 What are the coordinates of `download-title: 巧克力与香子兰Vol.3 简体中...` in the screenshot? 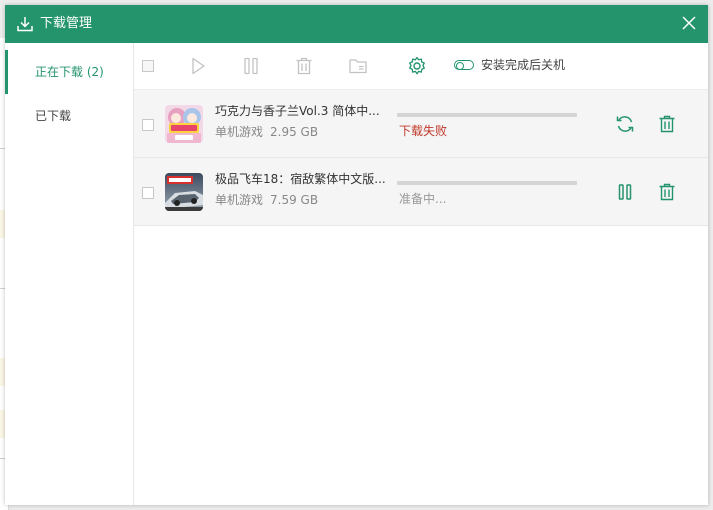 It's located at (297, 111).